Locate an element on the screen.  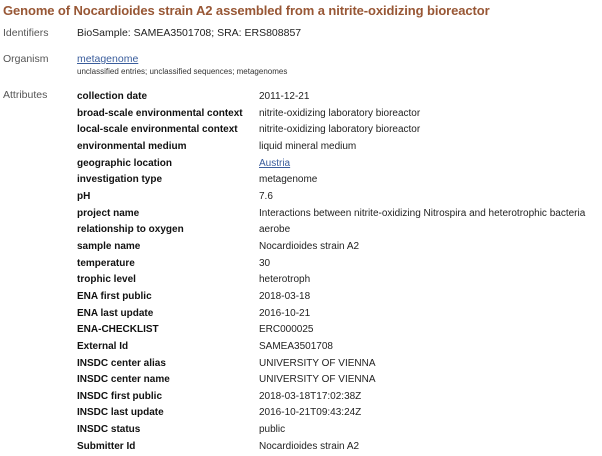
attribute-name: sample name is located at coordinates (109, 246).